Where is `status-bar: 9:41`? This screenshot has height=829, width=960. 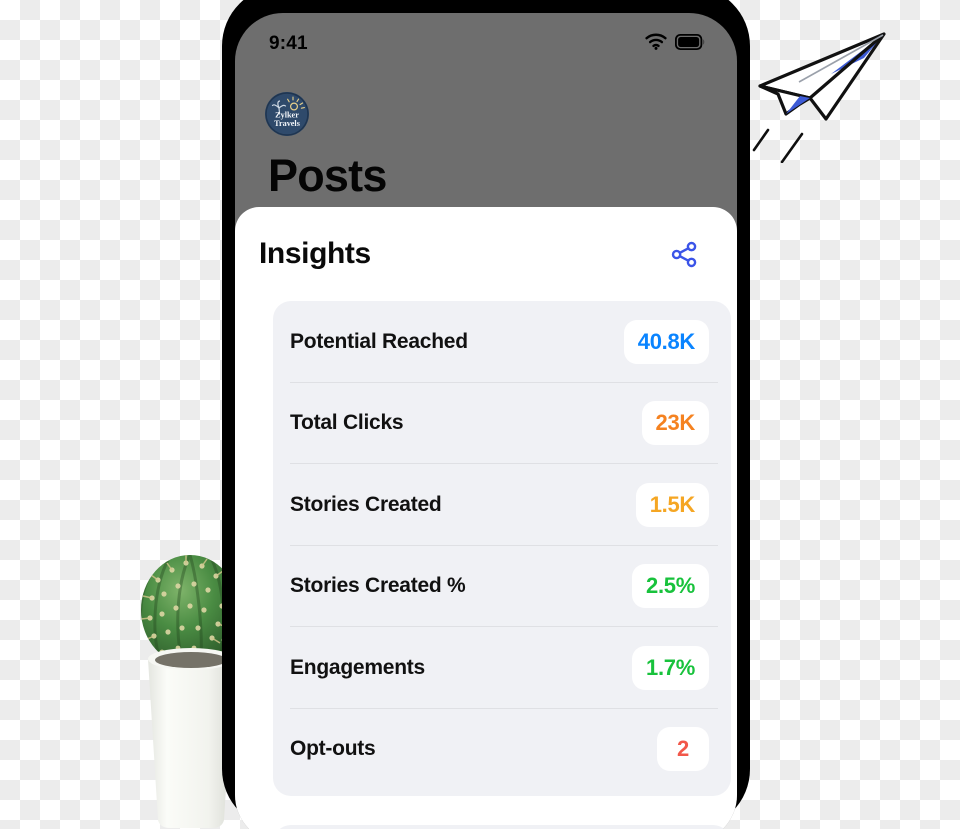
status-bar: 9:41 is located at coordinates (486, 44).